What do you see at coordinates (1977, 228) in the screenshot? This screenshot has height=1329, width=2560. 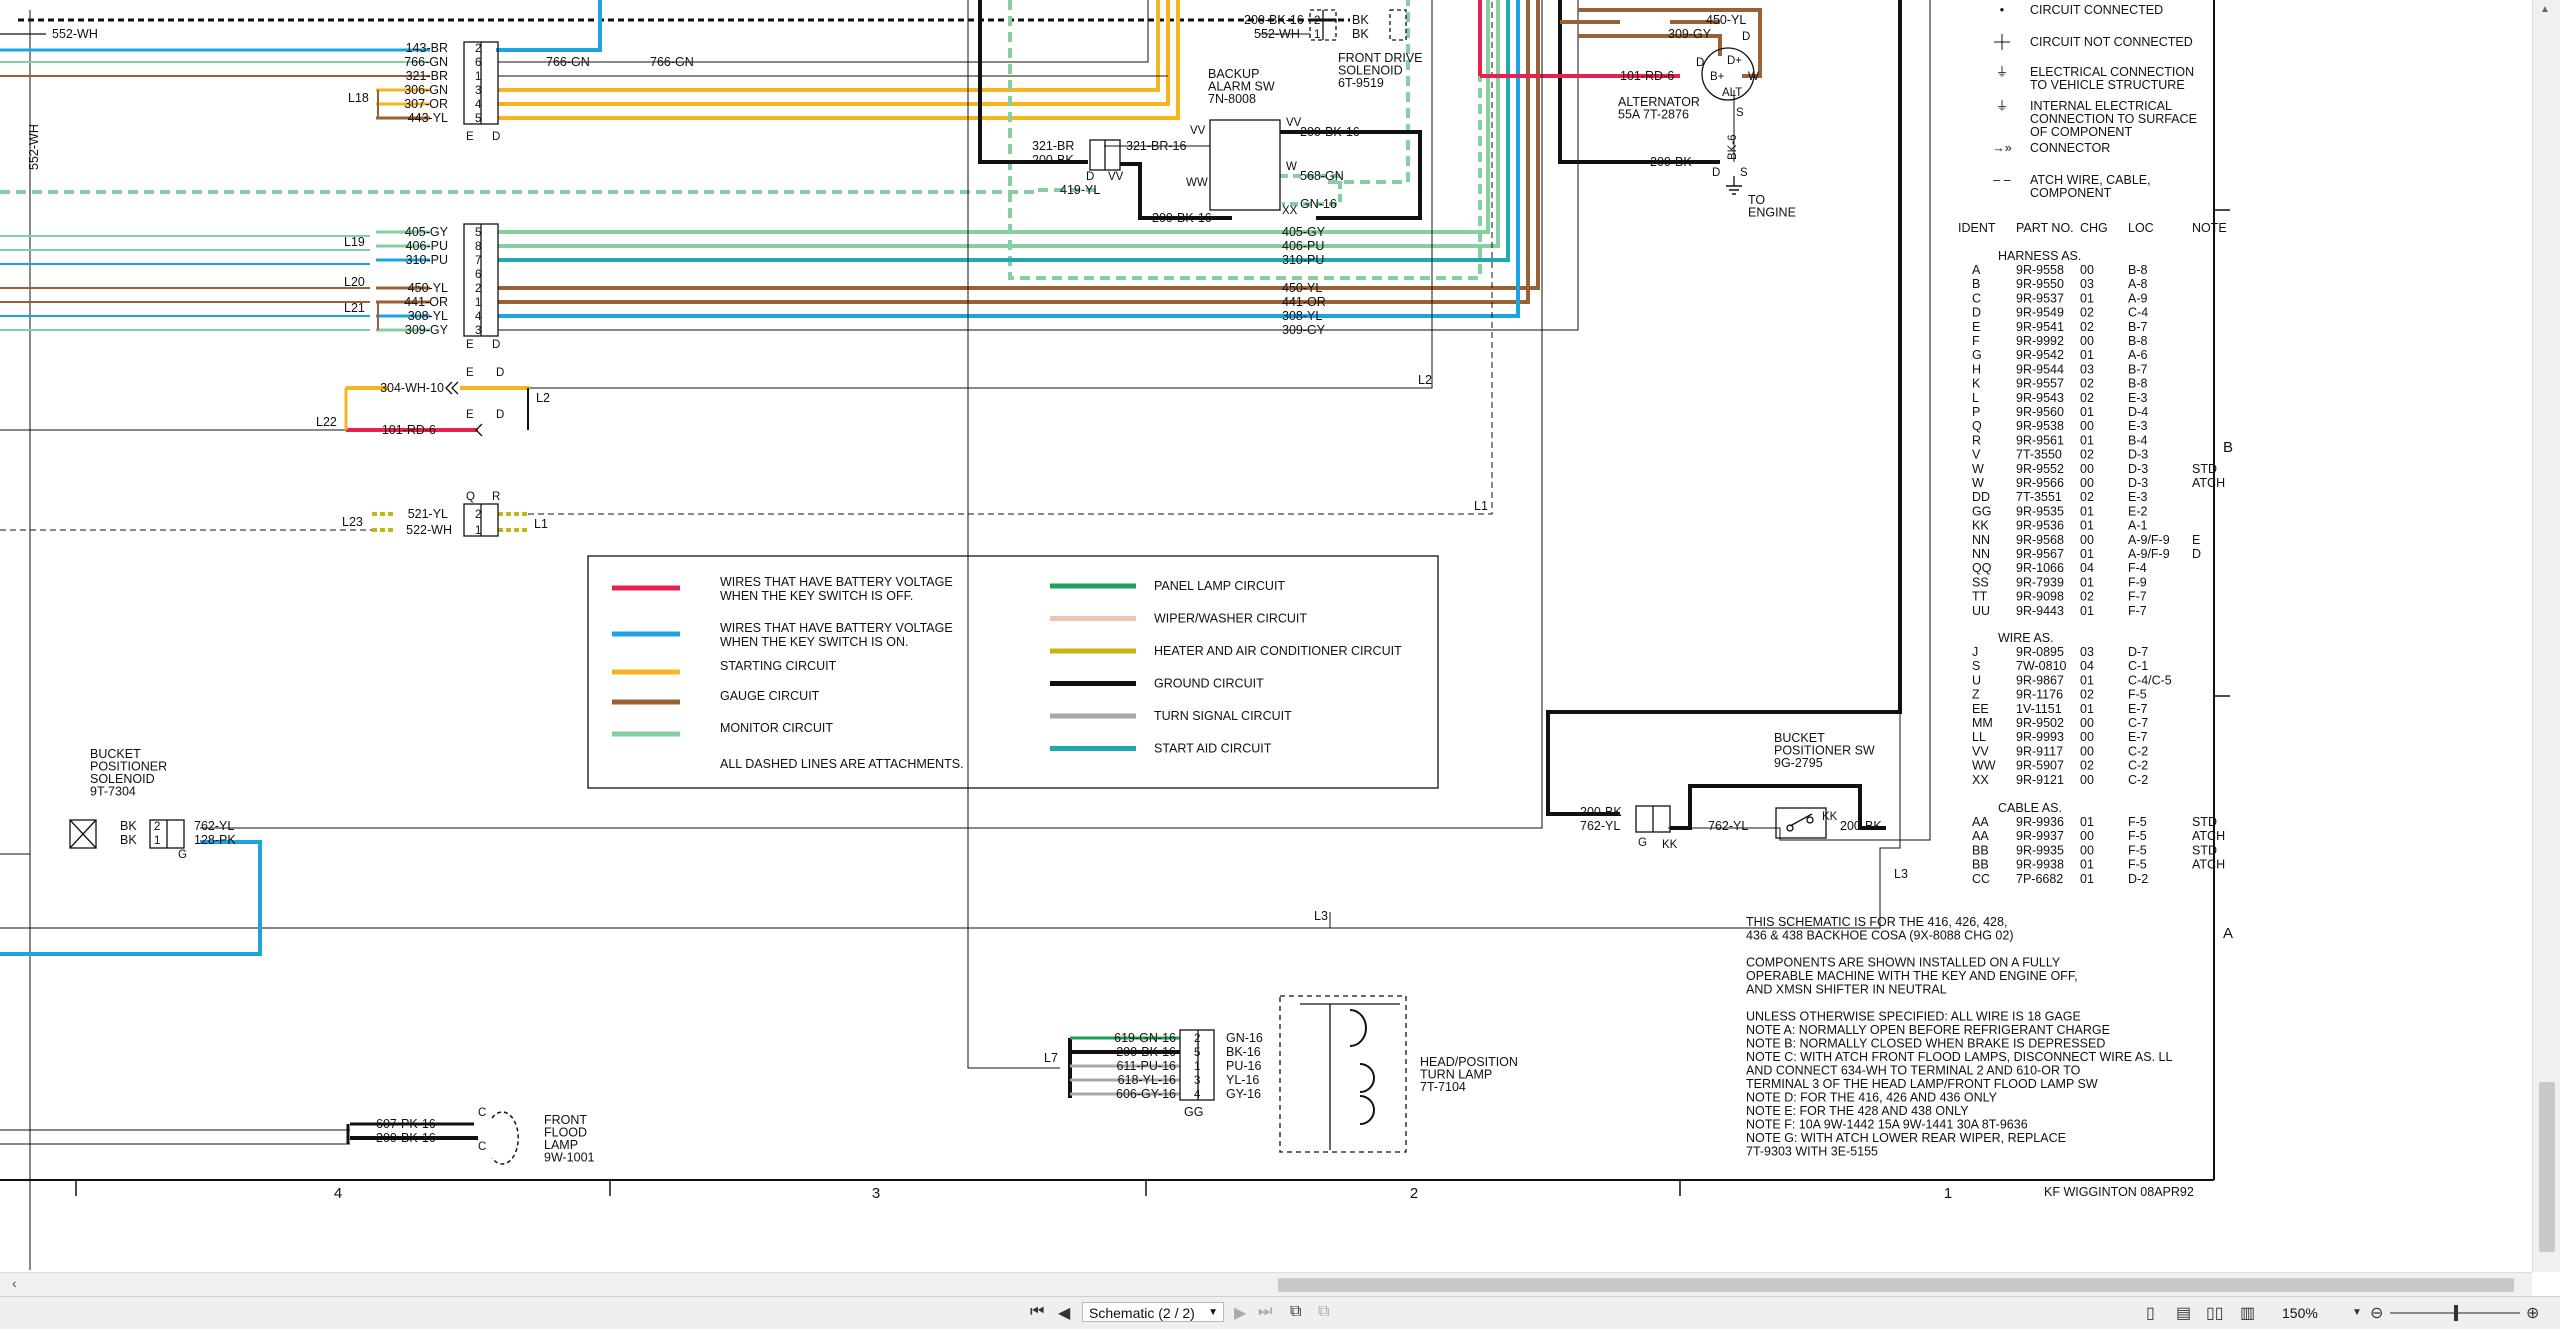 I see `parts-header: IDENT` at bounding box center [1977, 228].